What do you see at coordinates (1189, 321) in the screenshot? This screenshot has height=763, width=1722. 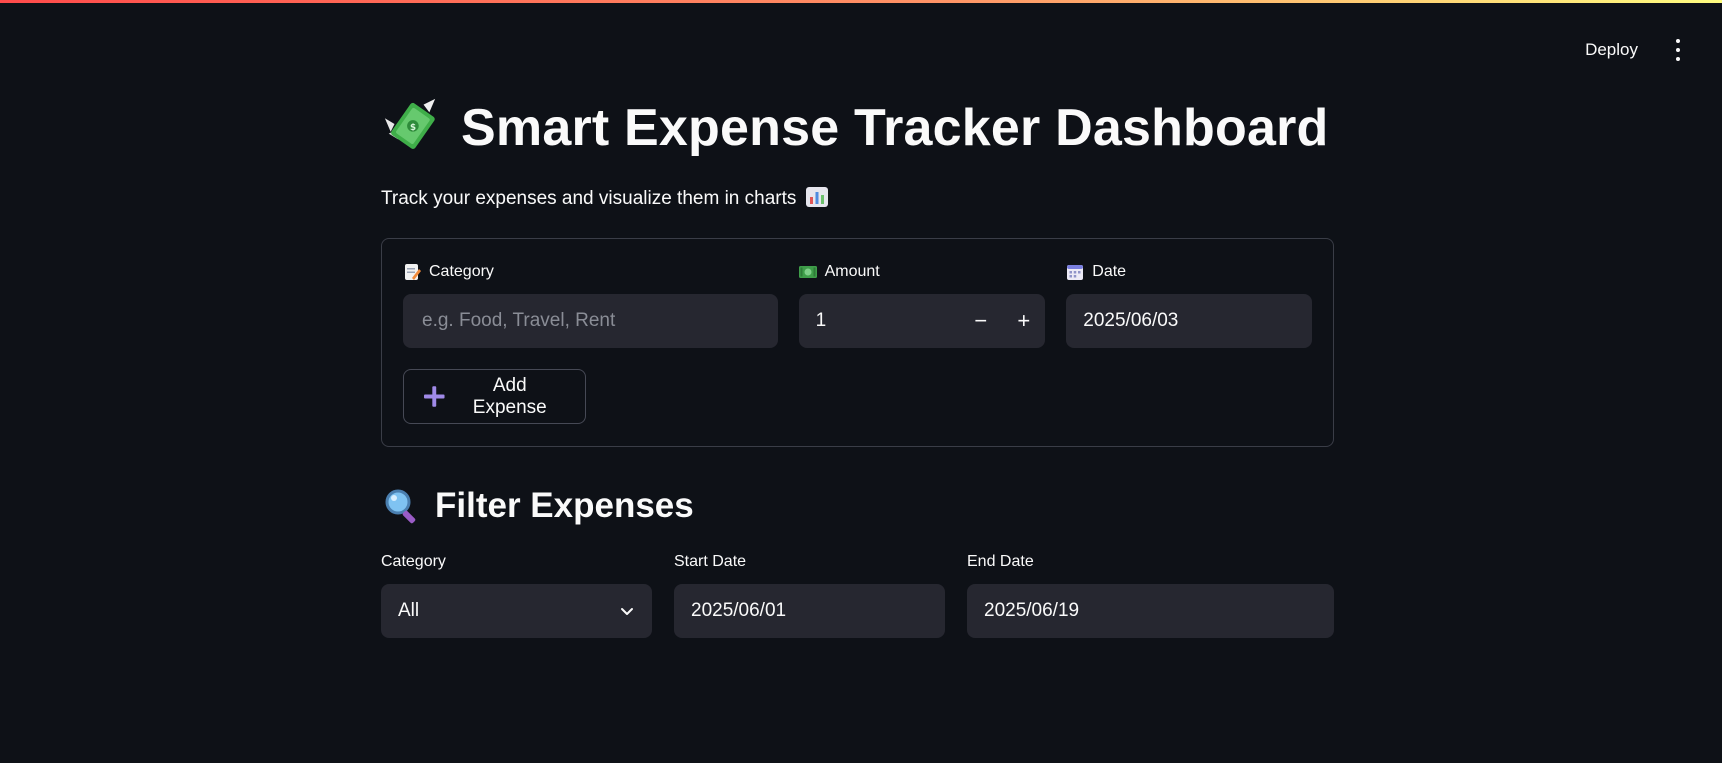 I see `date-input: 2025/06/03` at bounding box center [1189, 321].